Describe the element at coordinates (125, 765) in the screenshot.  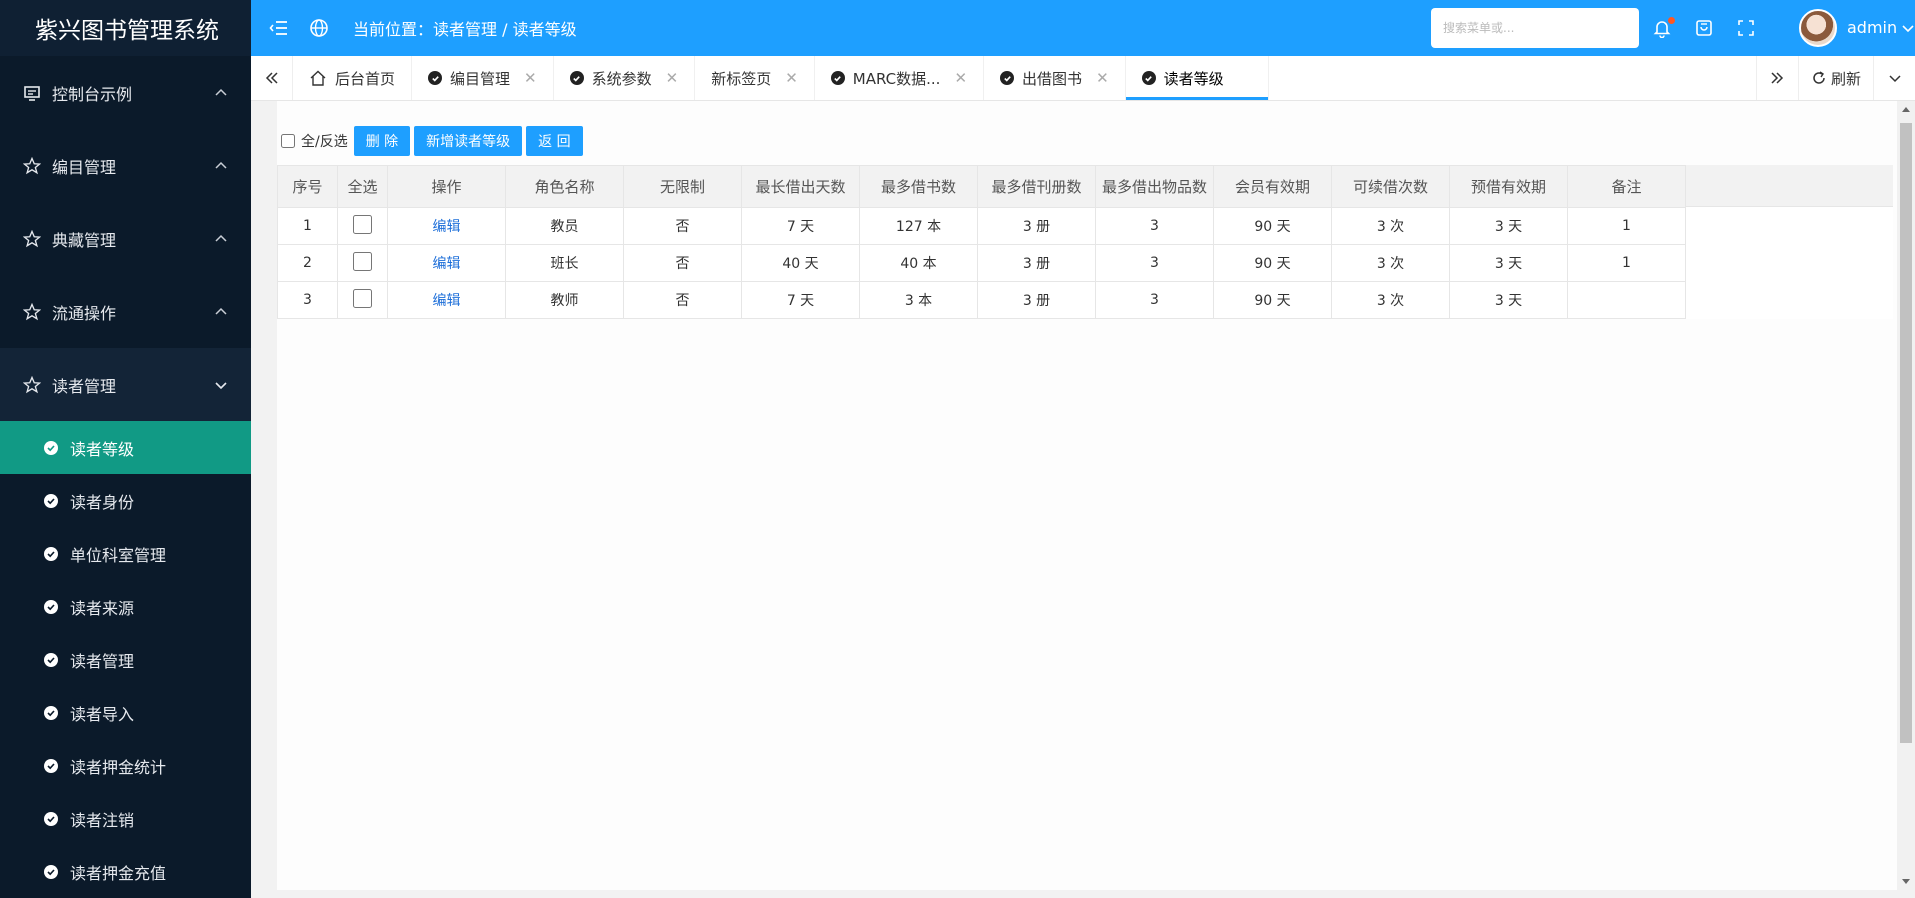
I see `sidebar-item-deposit-stats: 读者押金统计` at that location.